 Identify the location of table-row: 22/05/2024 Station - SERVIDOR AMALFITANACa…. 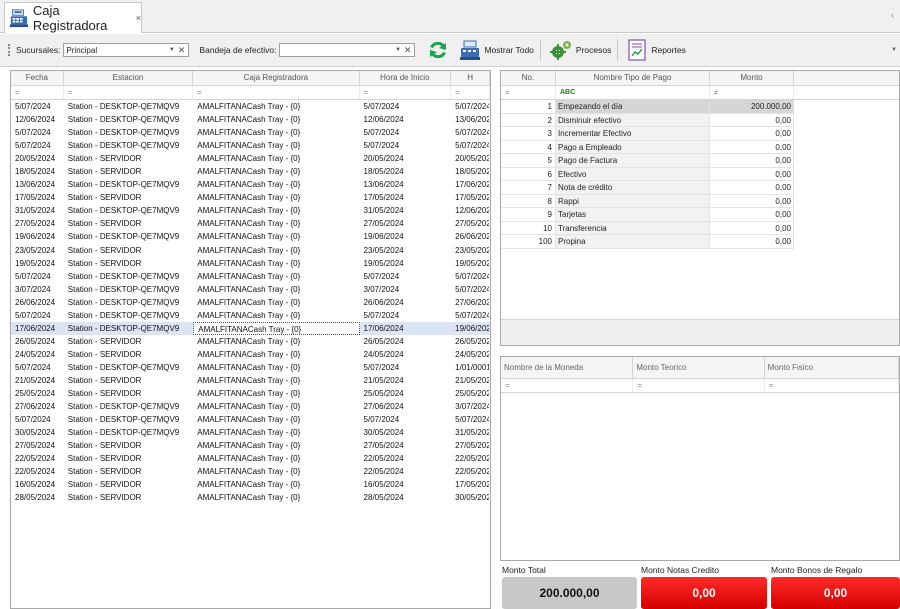
(250, 458).